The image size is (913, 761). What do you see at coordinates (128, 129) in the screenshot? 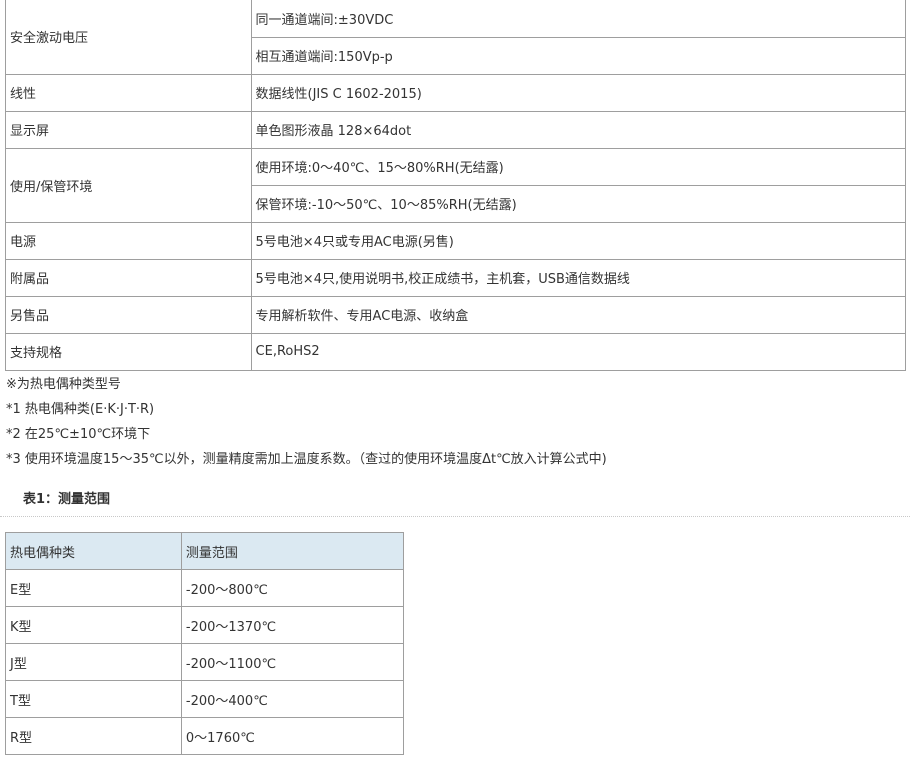
I see `spec-label: 显示屏` at bounding box center [128, 129].